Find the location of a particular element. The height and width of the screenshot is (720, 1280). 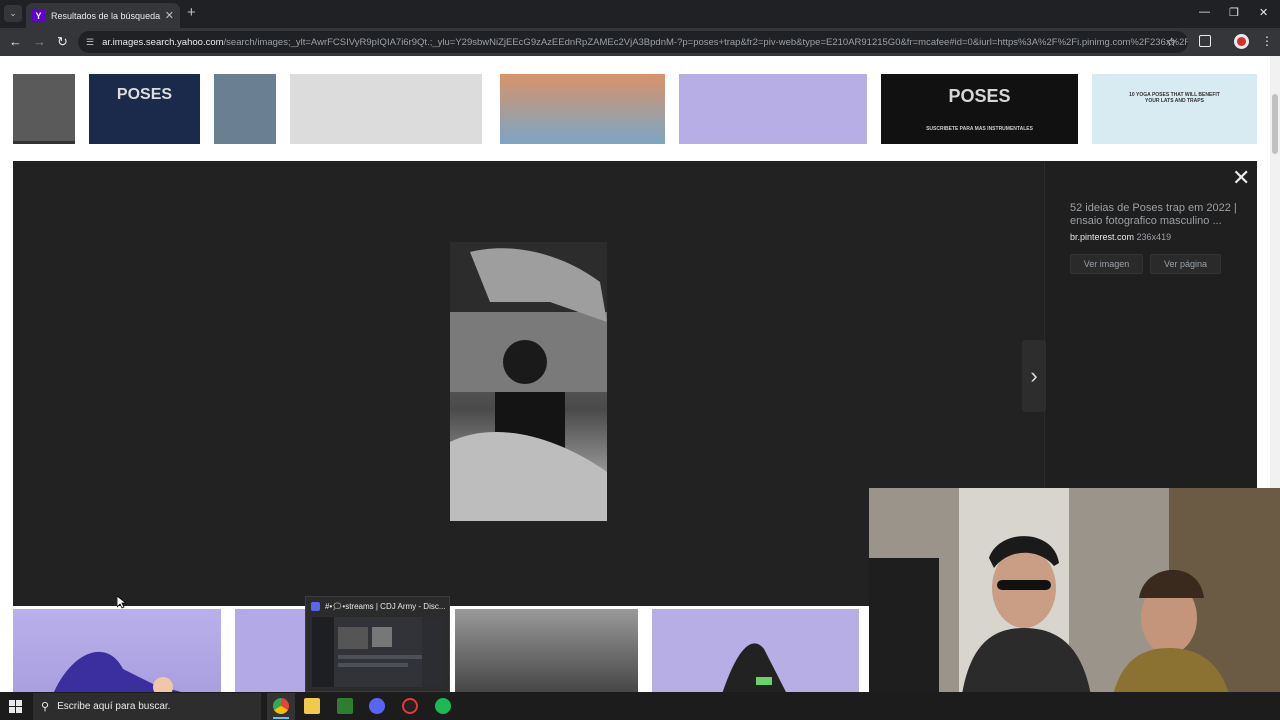

taskbar-active-indicator is located at coordinates (281, 718).